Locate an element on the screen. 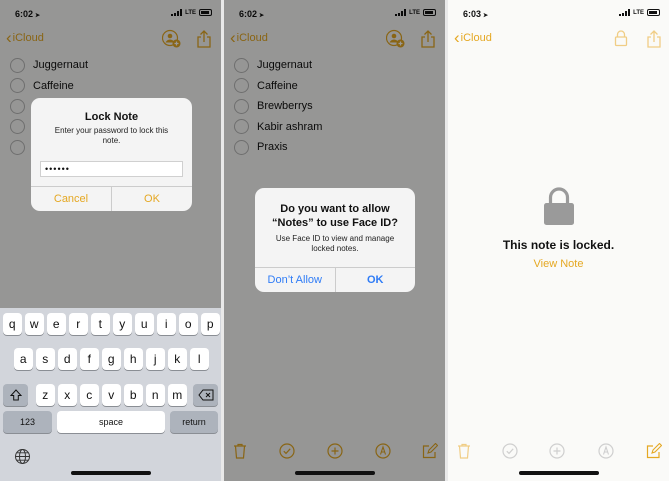 The width and height of the screenshot is (669, 481). battery-icon is located at coordinates (653, 12).